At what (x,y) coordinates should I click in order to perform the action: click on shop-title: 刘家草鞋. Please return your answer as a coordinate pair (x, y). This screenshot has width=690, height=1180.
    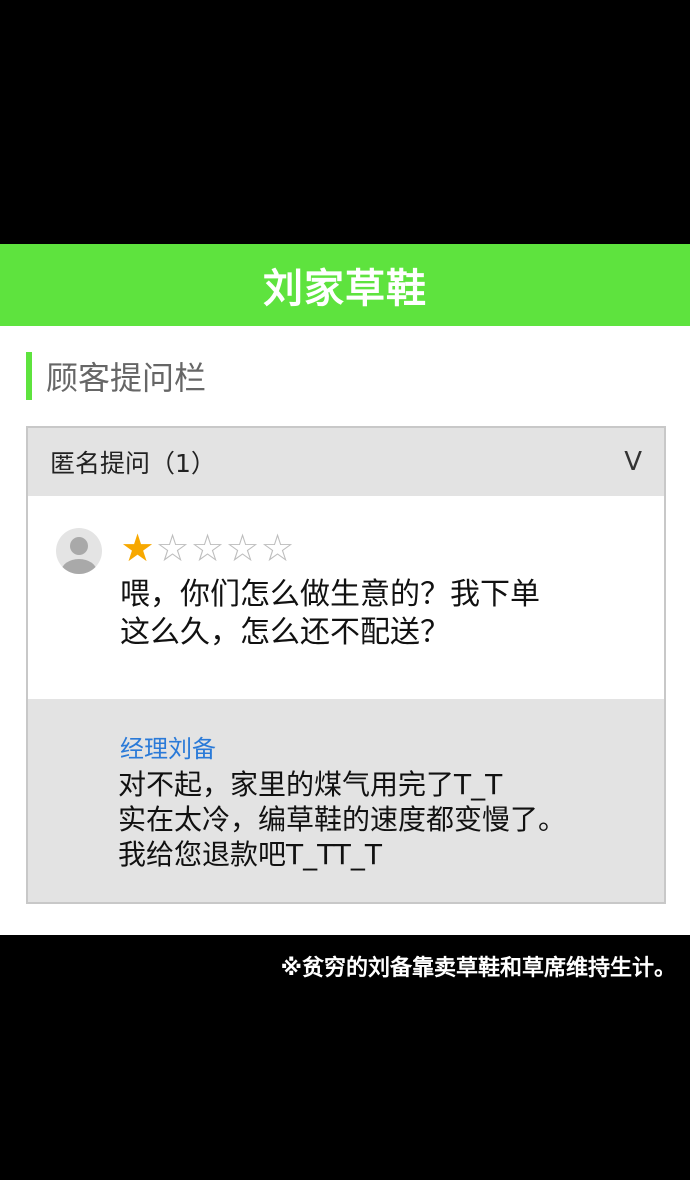
    Looking at the image, I should click on (345, 289).